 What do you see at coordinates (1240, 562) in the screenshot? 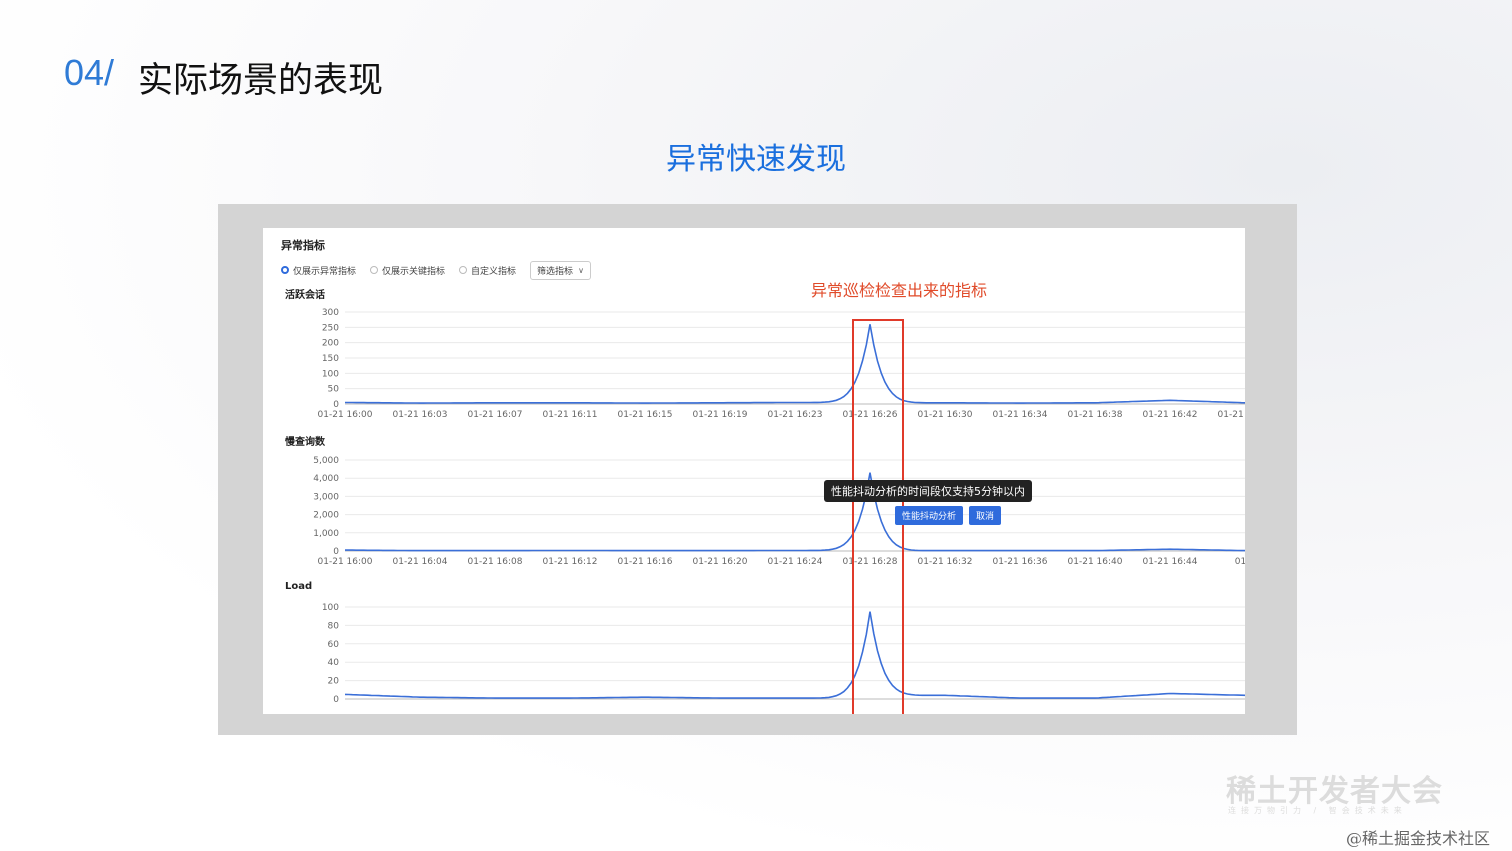
I see `x-tick-label: 01-2` at bounding box center [1240, 562].